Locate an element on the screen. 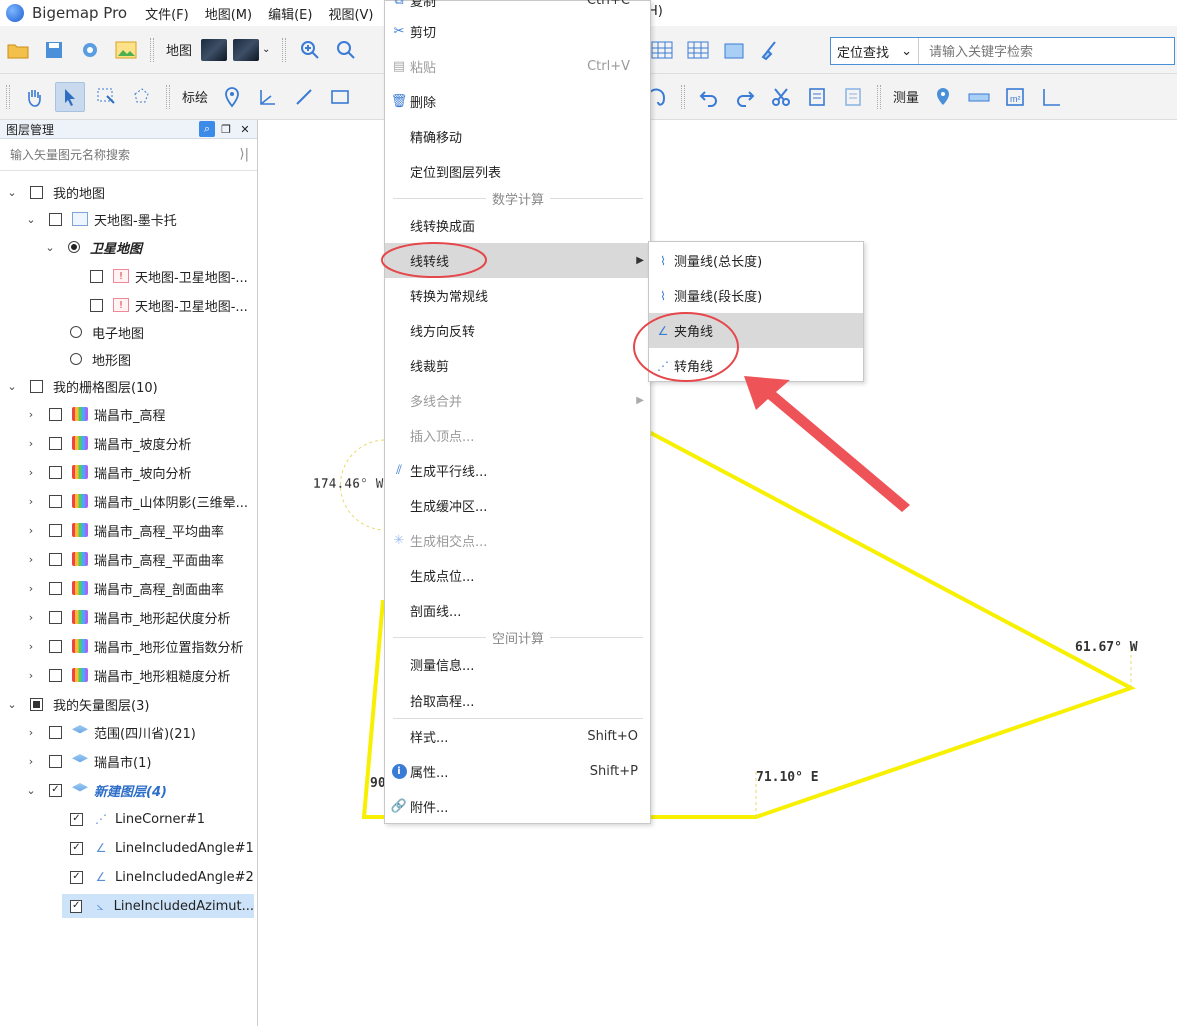 The width and height of the screenshot is (1177, 1026). zoom-in-button is located at coordinates (310, 50).